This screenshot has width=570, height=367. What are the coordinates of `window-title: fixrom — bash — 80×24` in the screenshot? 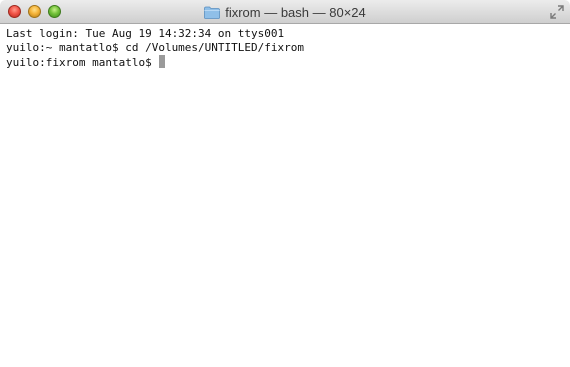 It's located at (295, 12).